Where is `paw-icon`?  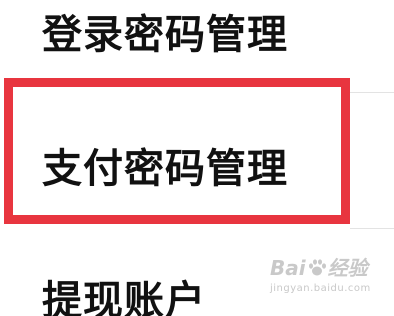 paw-icon is located at coordinates (317, 267).